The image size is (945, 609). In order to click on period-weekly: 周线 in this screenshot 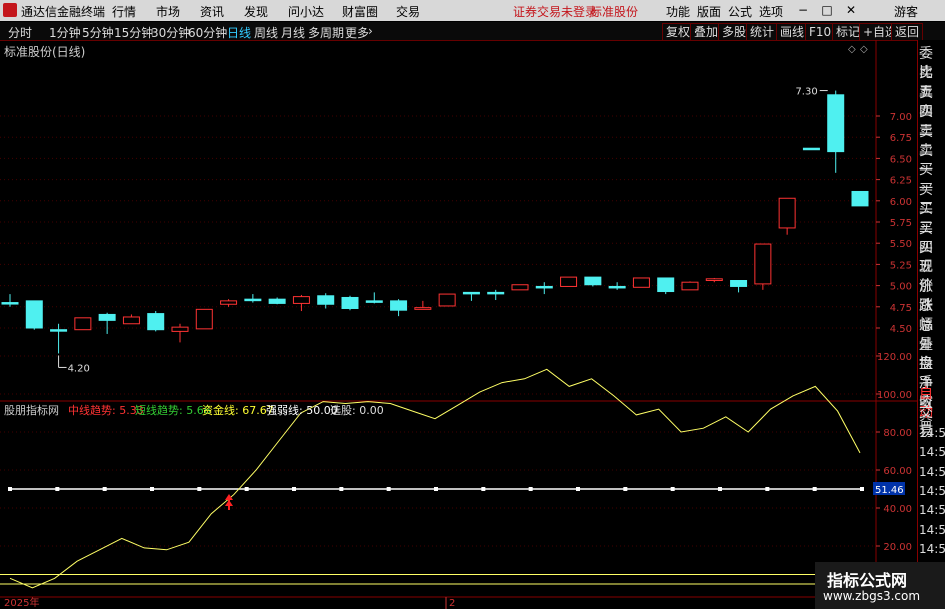, I will do `click(266, 32)`.